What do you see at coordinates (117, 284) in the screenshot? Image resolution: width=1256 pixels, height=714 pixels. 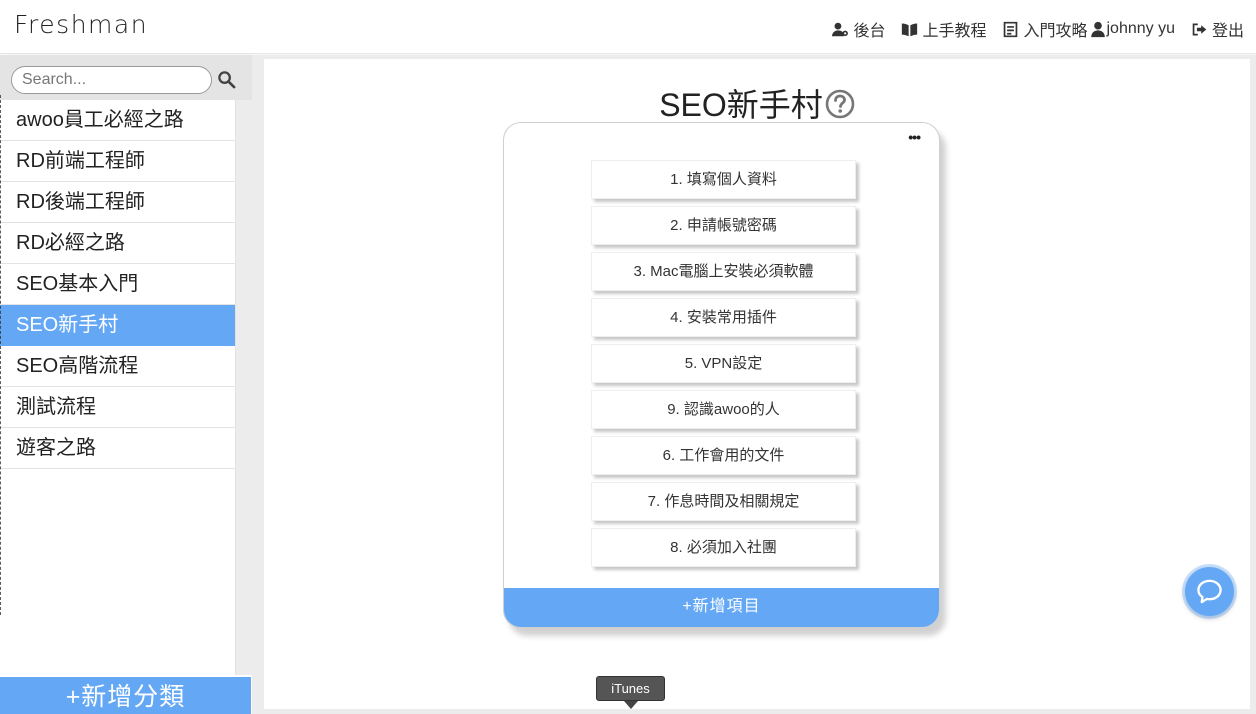 I see `category-item: SEO基本入門` at bounding box center [117, 284].